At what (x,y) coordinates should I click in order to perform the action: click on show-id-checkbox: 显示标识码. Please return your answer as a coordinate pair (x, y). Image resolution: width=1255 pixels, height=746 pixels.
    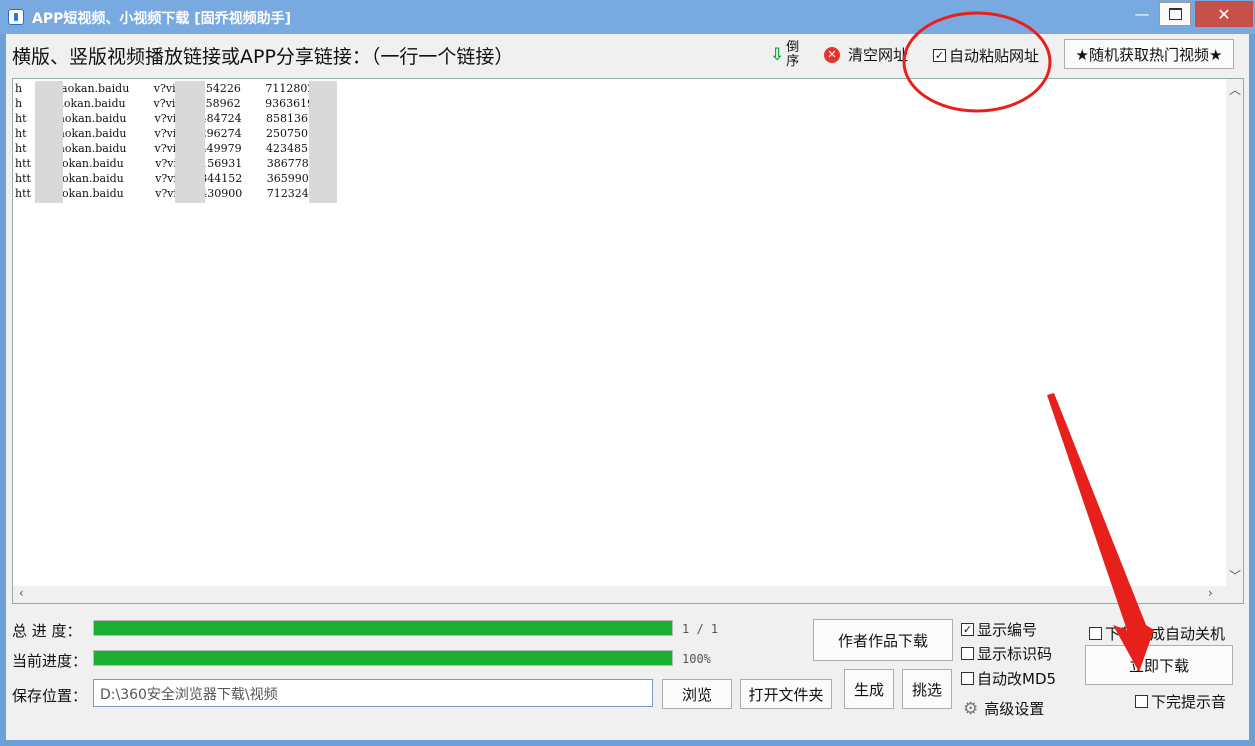
    Looking at the image, I should click on (1006, 653).